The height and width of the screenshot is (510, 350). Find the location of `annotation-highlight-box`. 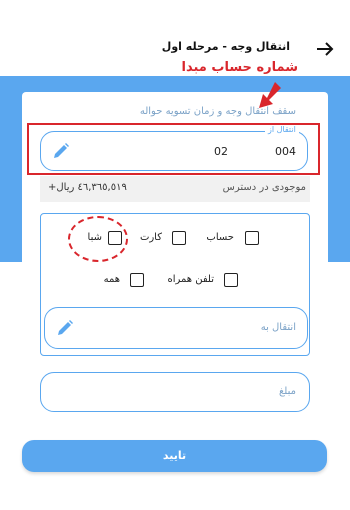

annotation-highlight-box is located at coordinates (173, 149).